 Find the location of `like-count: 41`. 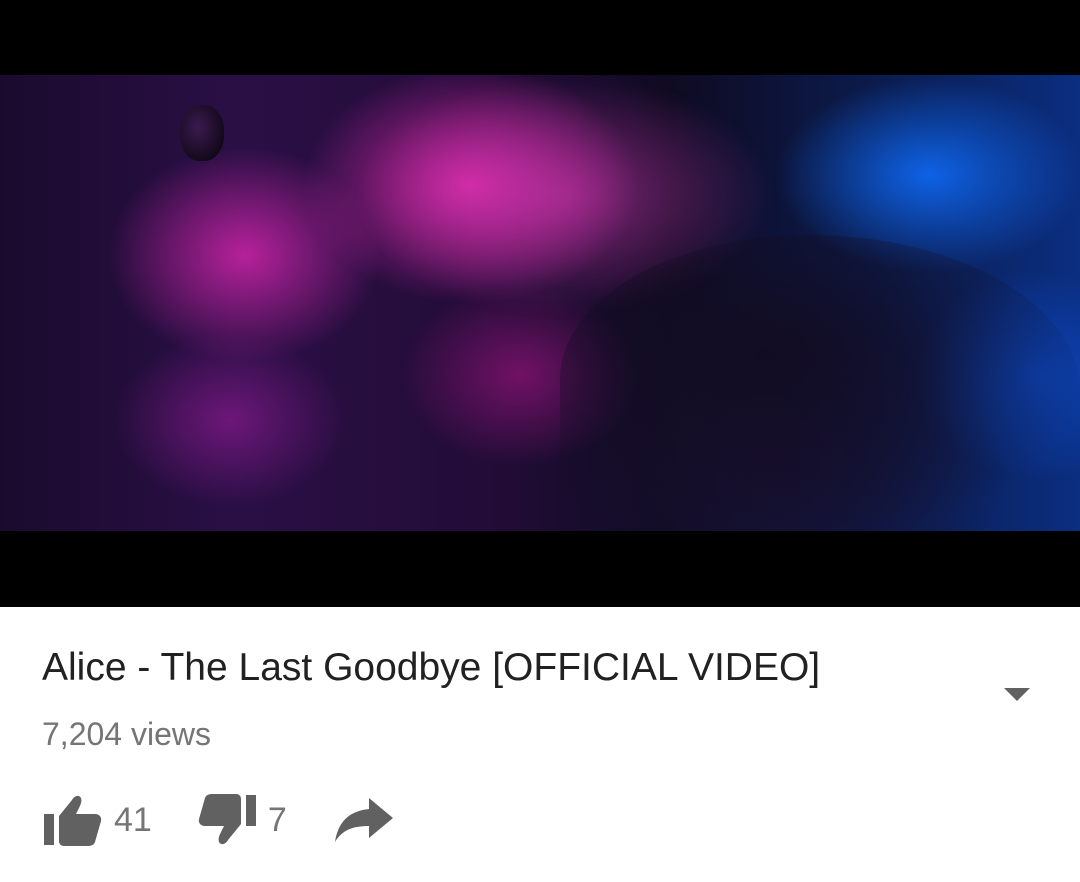

like-count: 41 is located at coordinates (133, 820).